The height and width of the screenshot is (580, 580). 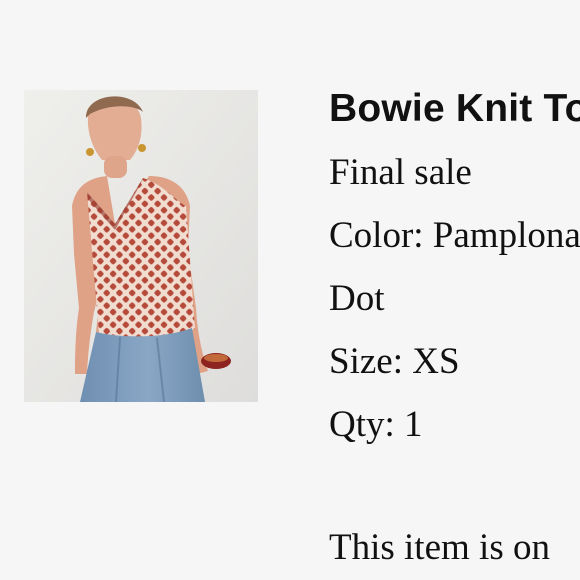 I want to click on product-title: Bowie Knit Top, so click(x=454, y=108).